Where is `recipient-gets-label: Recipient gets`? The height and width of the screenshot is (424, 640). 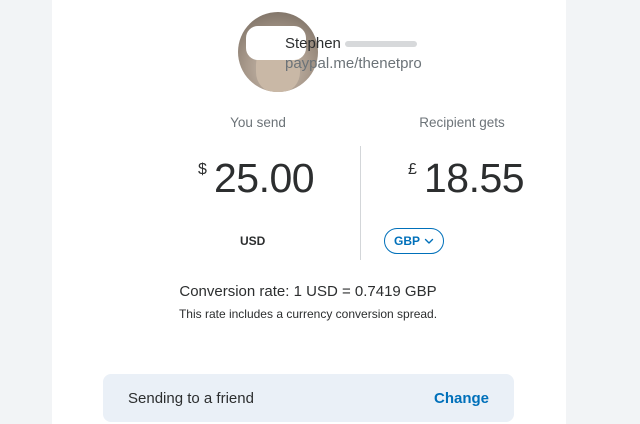 recipient-gets-label: Recipient gets is located at coordinates (462, 122).